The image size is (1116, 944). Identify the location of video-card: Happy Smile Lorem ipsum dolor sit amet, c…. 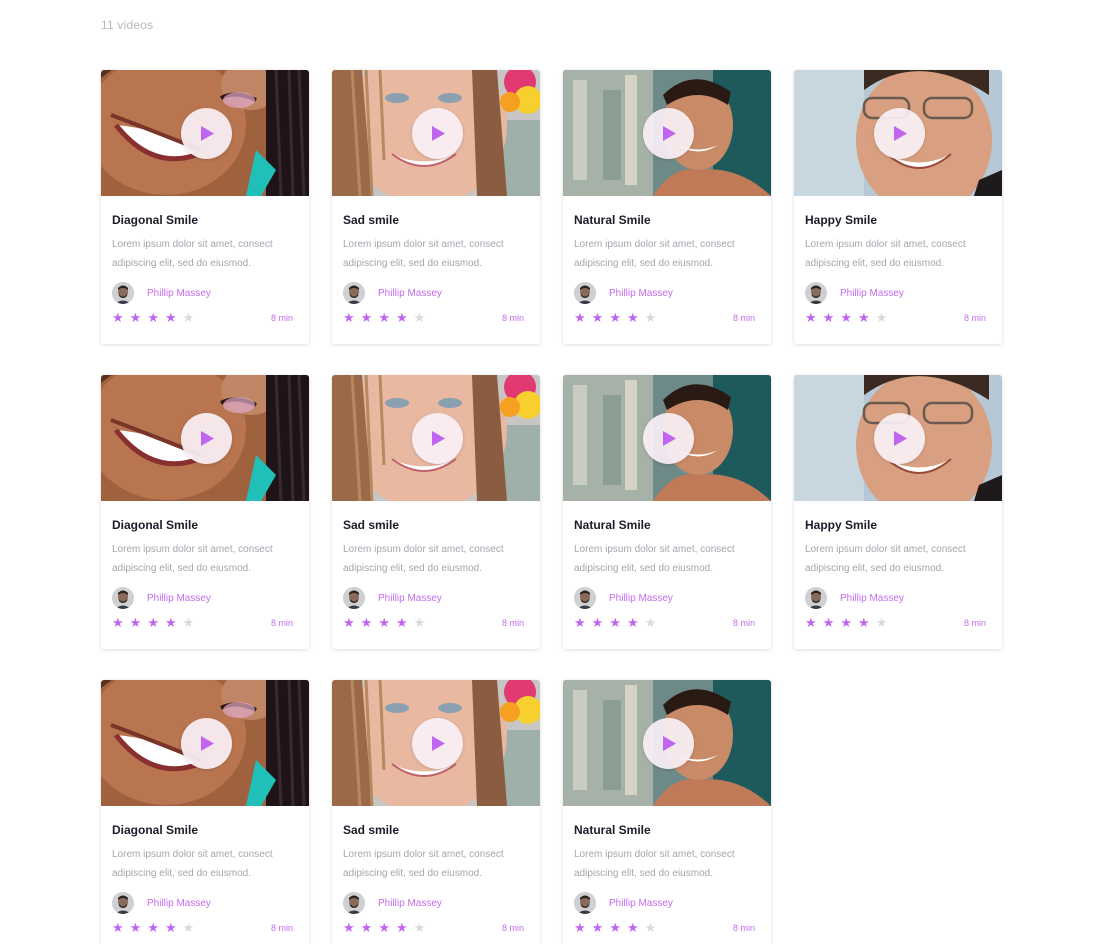
(898, 207).